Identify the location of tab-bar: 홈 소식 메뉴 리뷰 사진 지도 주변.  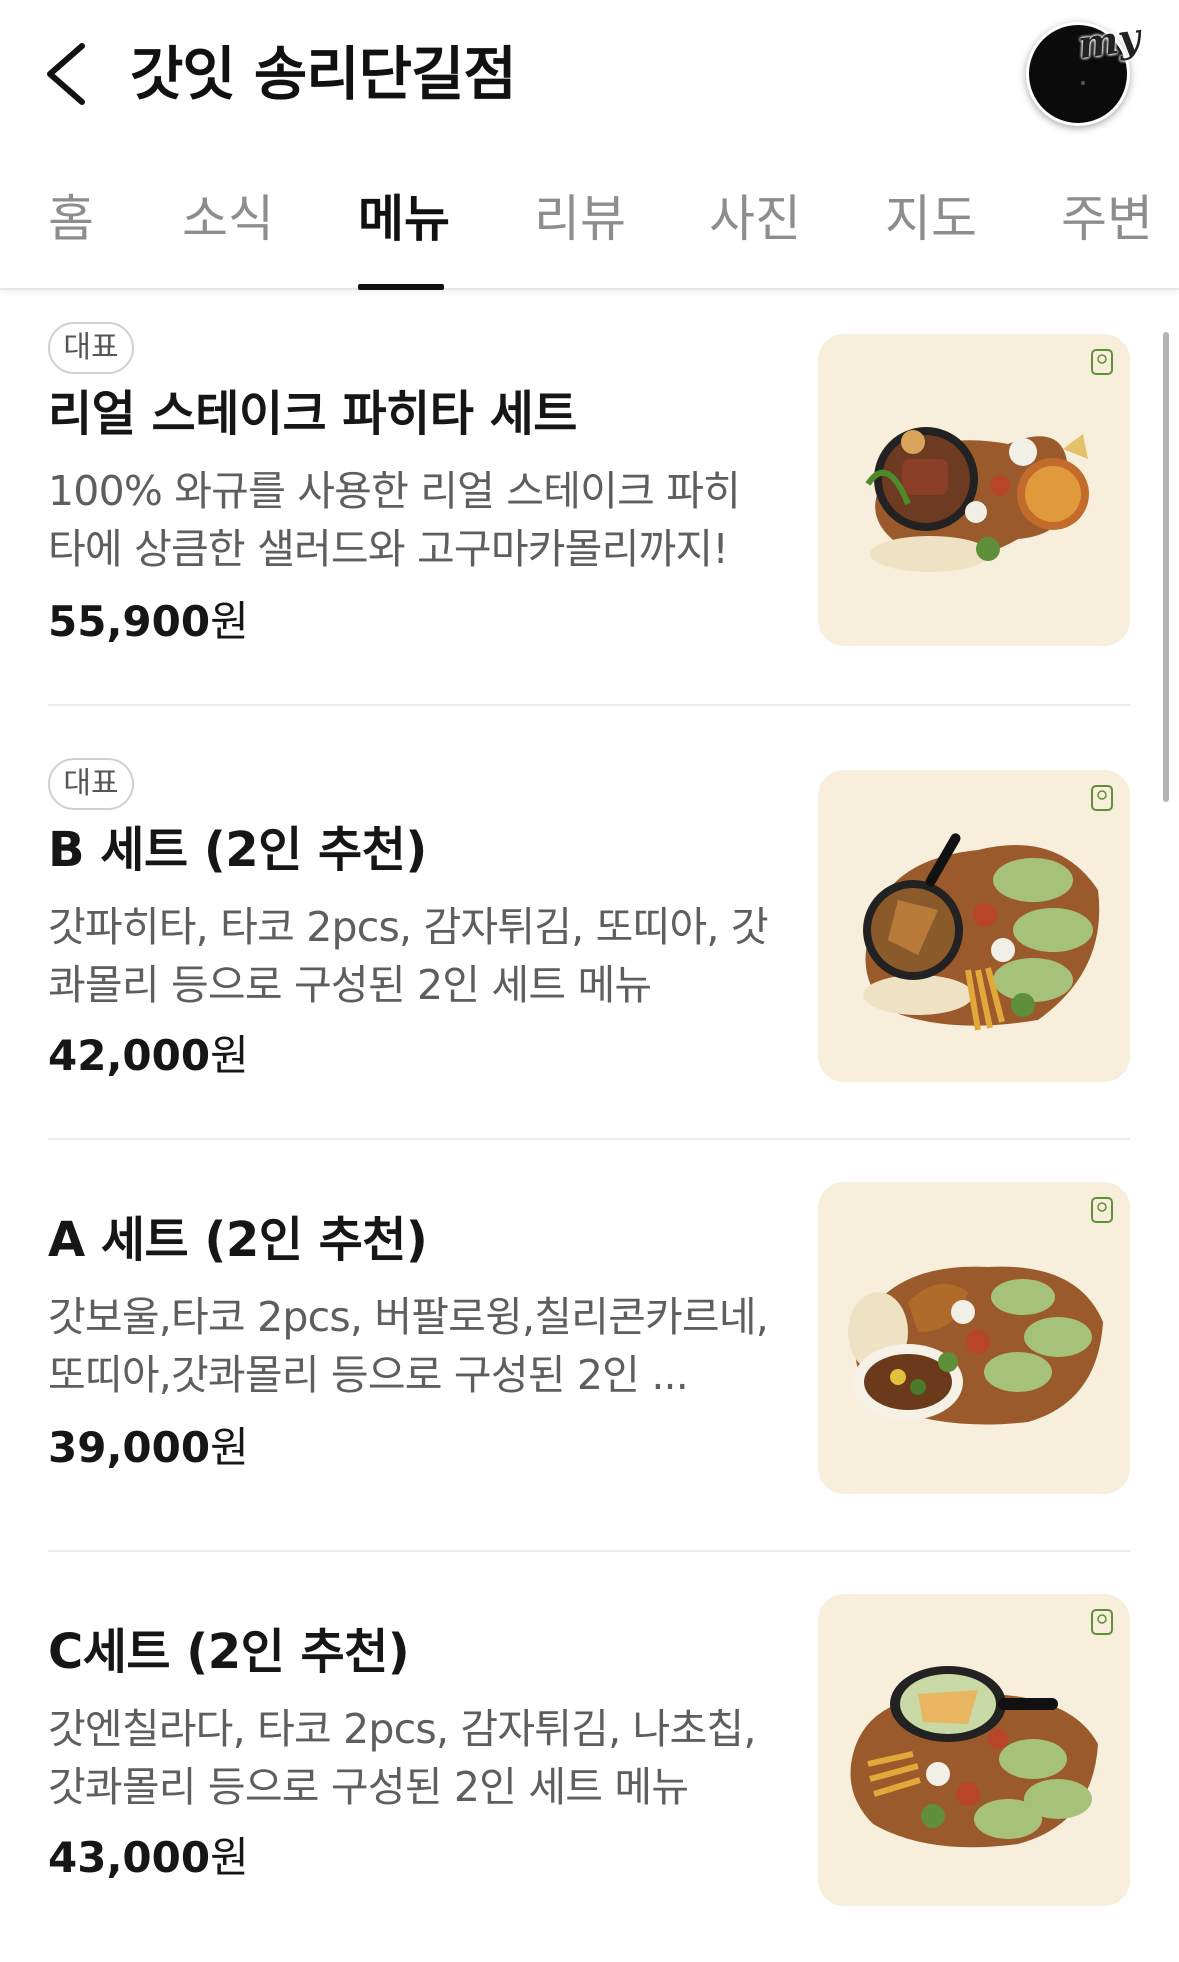
(589, 229).